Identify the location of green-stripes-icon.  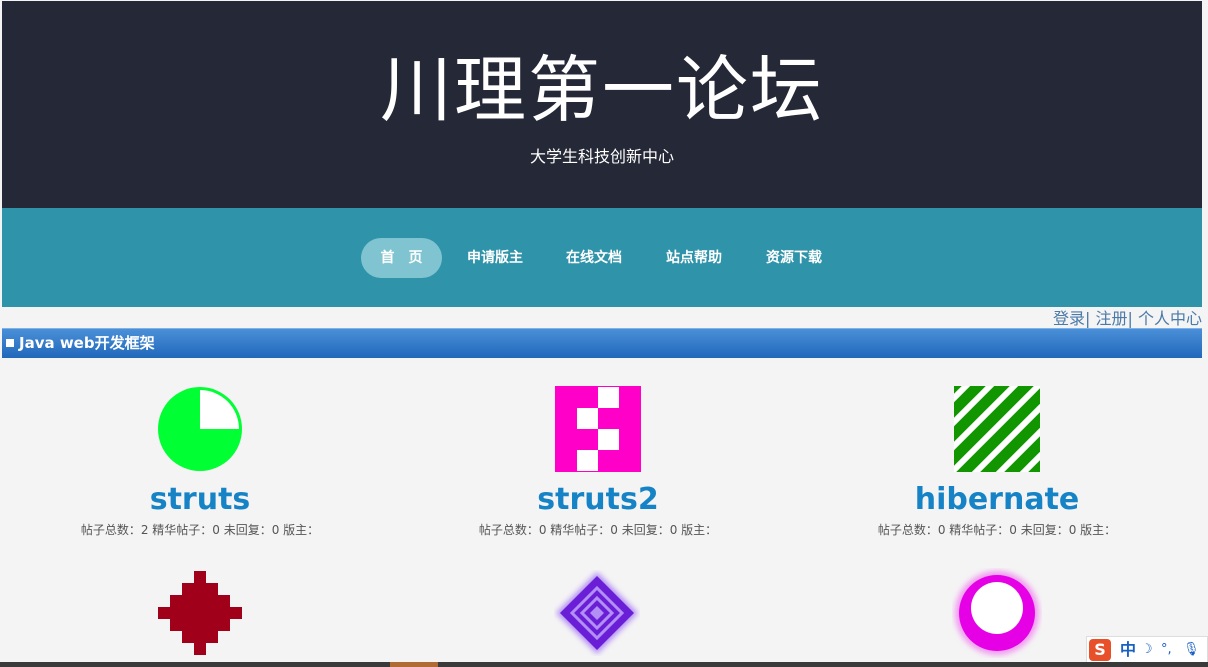
(997, 429).